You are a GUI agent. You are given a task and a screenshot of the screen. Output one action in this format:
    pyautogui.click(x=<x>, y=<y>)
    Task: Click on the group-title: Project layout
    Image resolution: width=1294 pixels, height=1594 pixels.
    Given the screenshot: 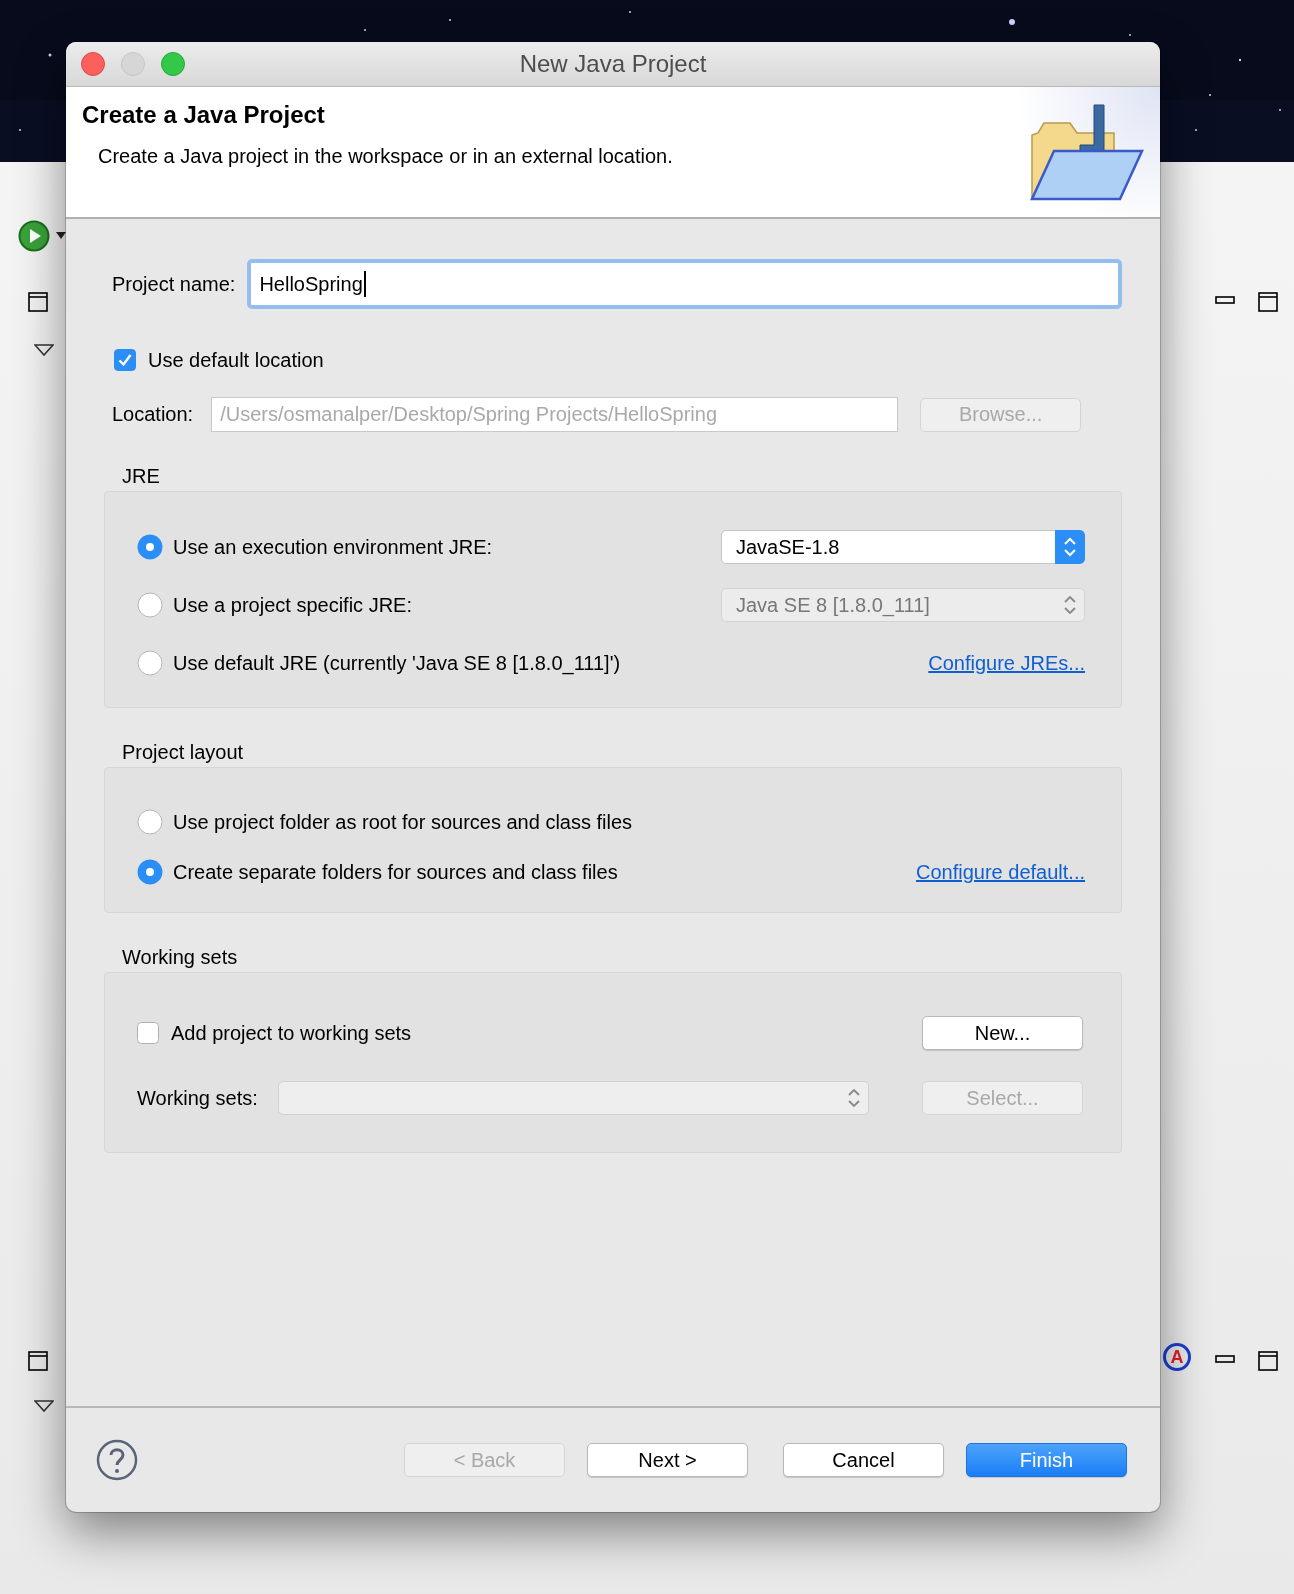 What is the action you would take?
    pyautogui.click(x=183, y=752)
    